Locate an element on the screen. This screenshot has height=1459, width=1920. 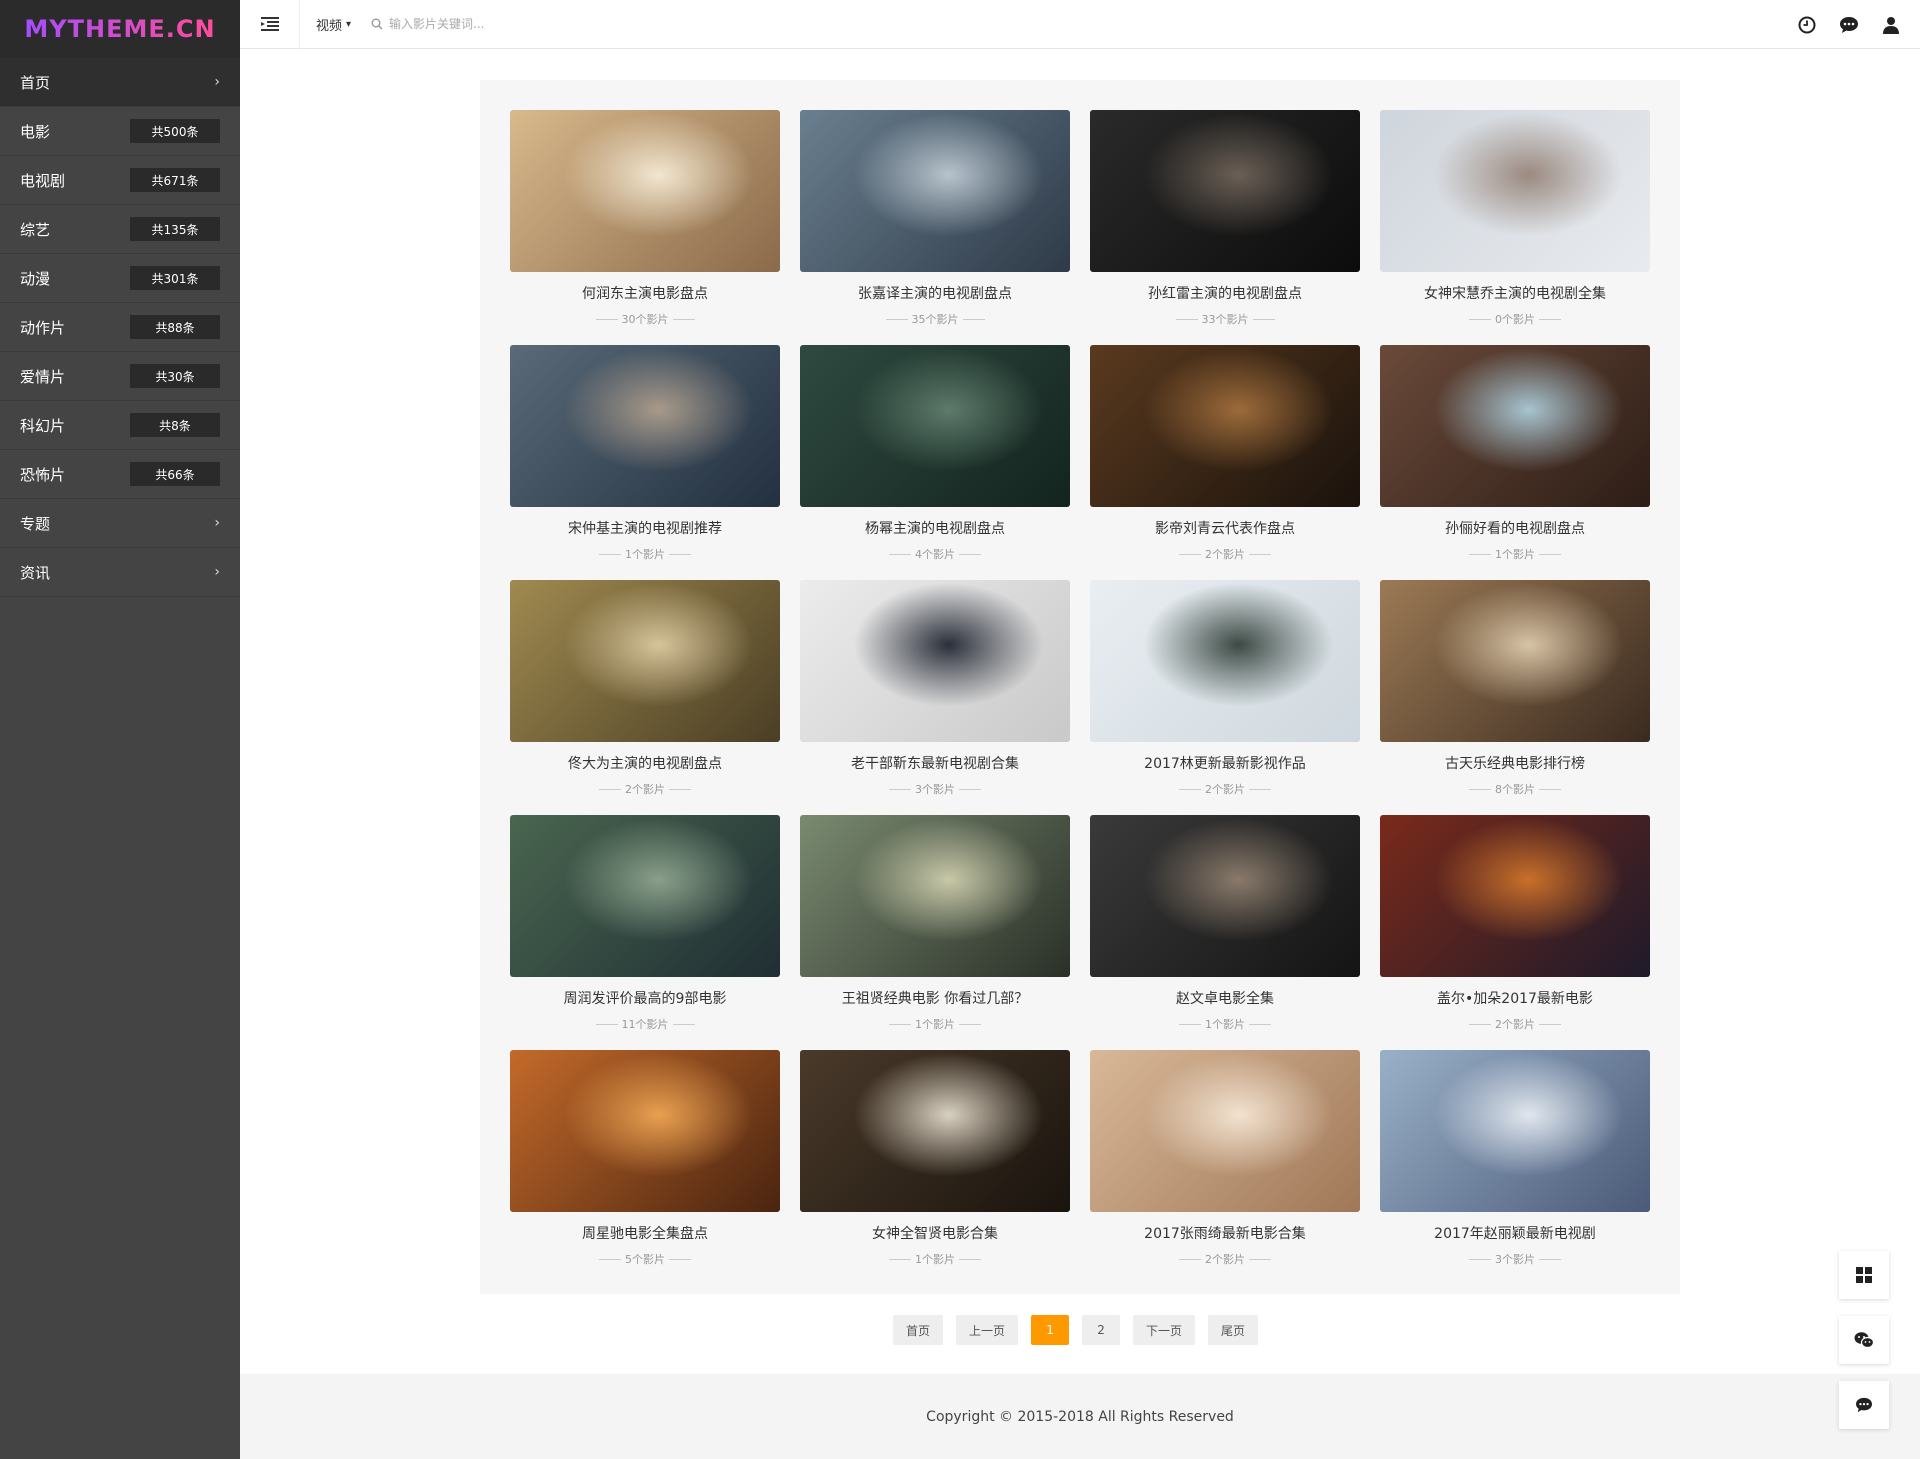
topic-card: 2017年赵丽颖最新电视剧 3个影片 is located at coordinates (1515, 1167).